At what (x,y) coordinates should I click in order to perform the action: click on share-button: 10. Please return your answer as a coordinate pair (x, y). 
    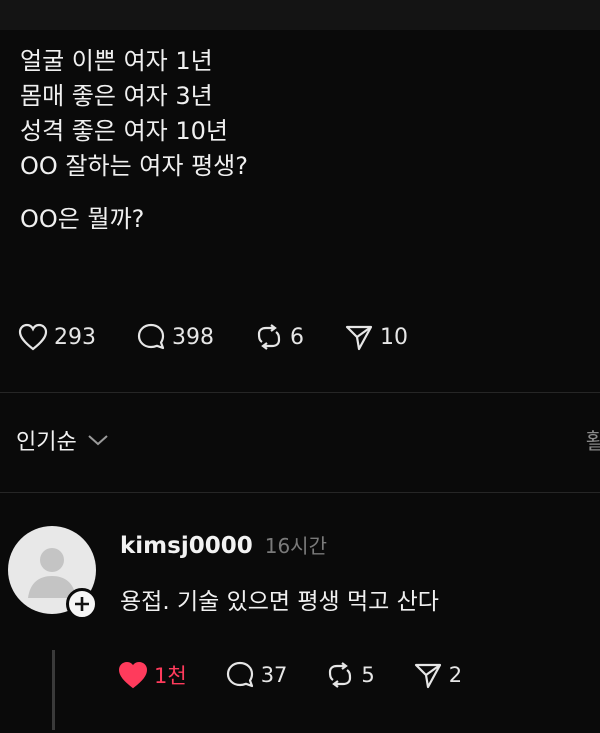
    Looking at the image, I should click on (376, 337).